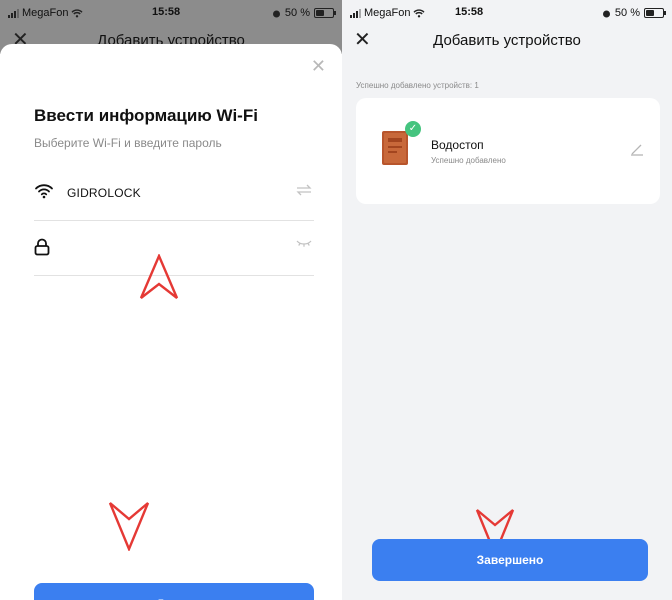  What do you see at coordinates (42, 247) in the screenshot?
I see `lock-icon` at bounding box center [42, 247].